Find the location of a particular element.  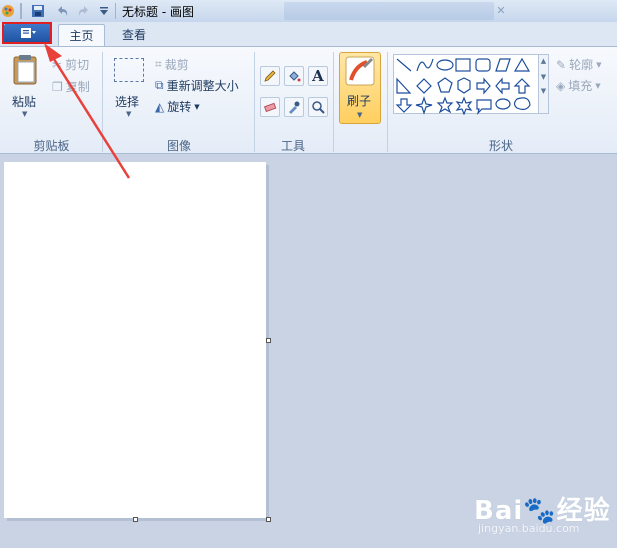

watermark-url: jingyan.baidu.com is located at coordinates (529, 528).